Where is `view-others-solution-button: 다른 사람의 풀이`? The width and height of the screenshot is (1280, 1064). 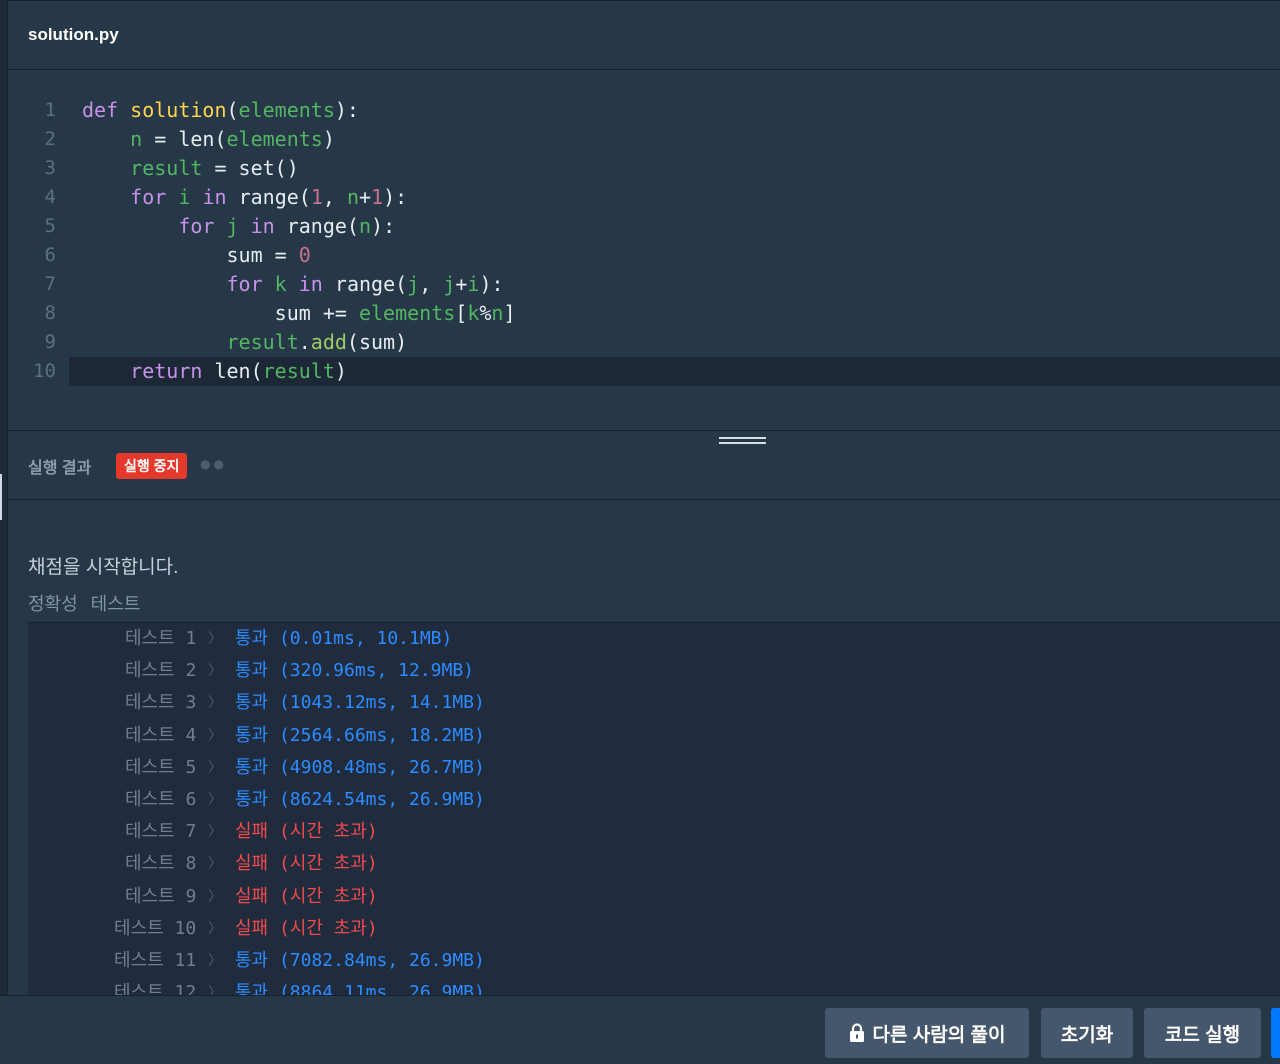 view-others-solution-button: 다른 사람의 풀이 is located at coordinates (927, 1033).